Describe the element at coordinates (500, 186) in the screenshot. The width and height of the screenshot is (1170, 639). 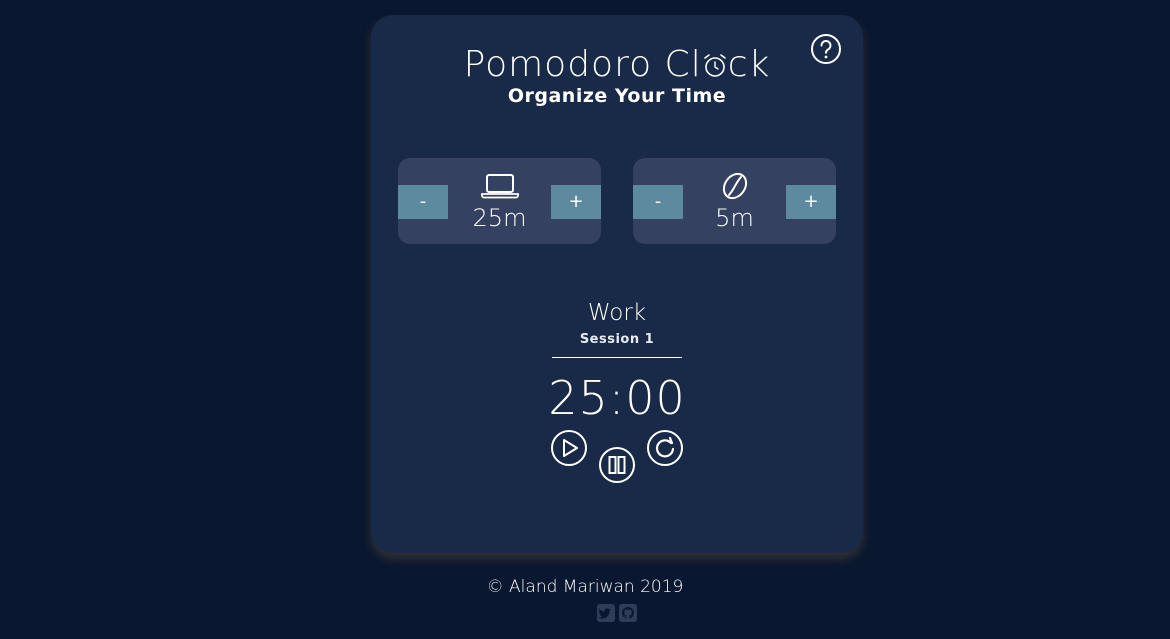
I see `laptop-icon` at that location.